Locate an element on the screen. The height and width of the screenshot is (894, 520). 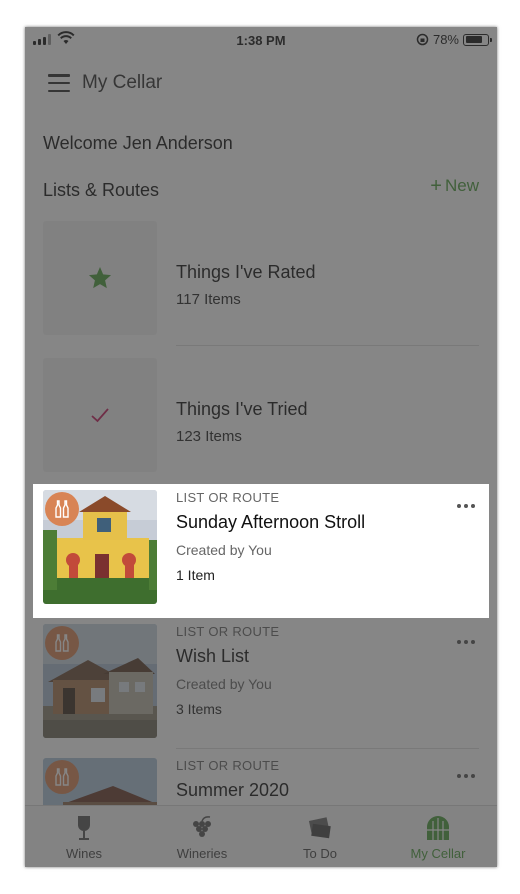
menu-icon is located at coordinates (59, 83).